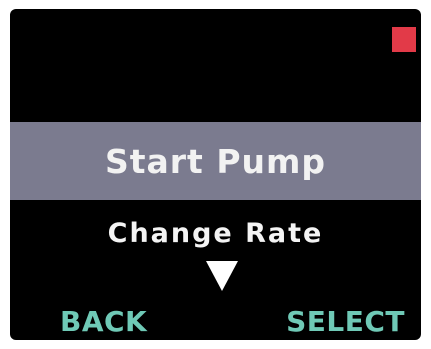 This screenshot has width=431, height=349. I want to click on menu-item-label: Change Rate, so click(215, 233).